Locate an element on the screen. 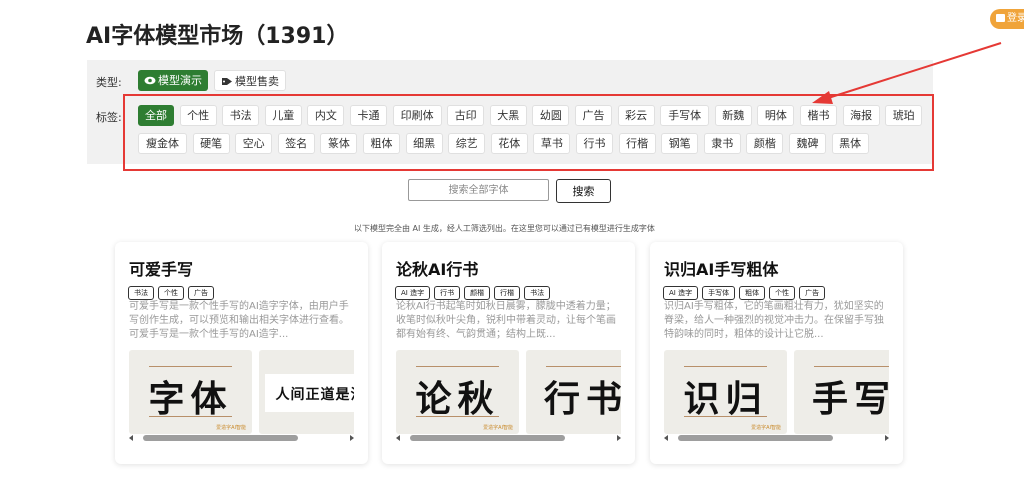  tag-button: 海报 is located at coordinates (861, 115).